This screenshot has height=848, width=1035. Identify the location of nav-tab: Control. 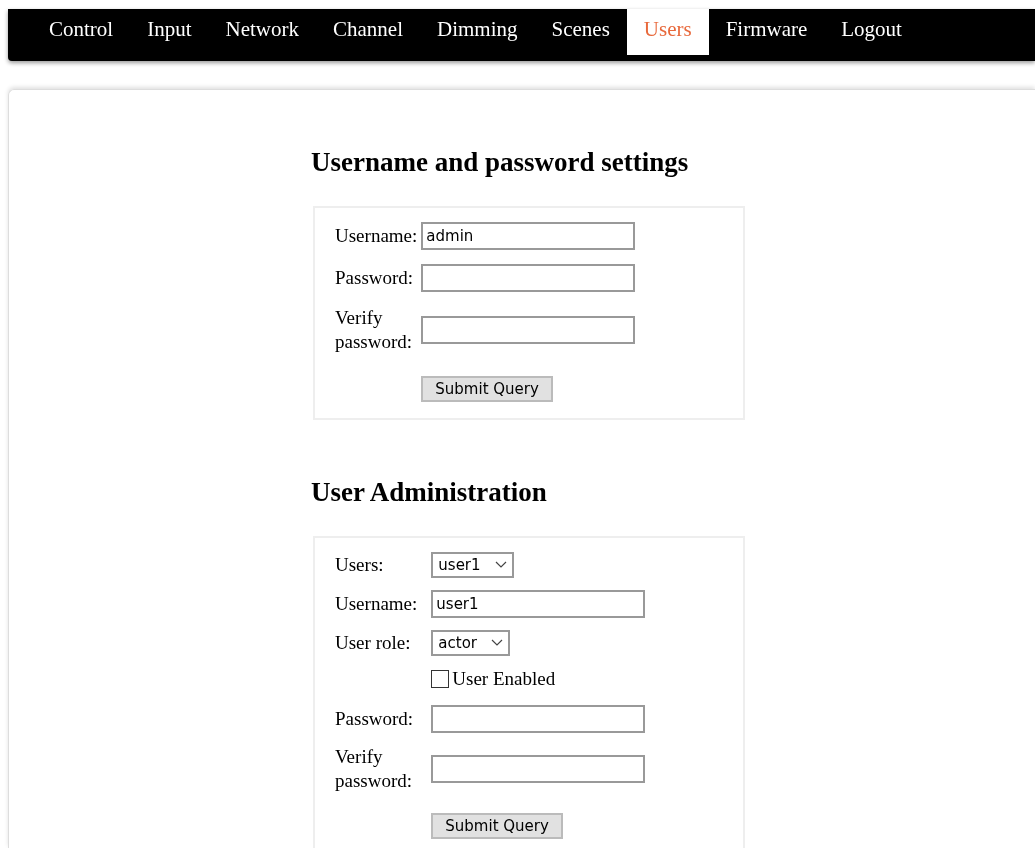
(81, 32).